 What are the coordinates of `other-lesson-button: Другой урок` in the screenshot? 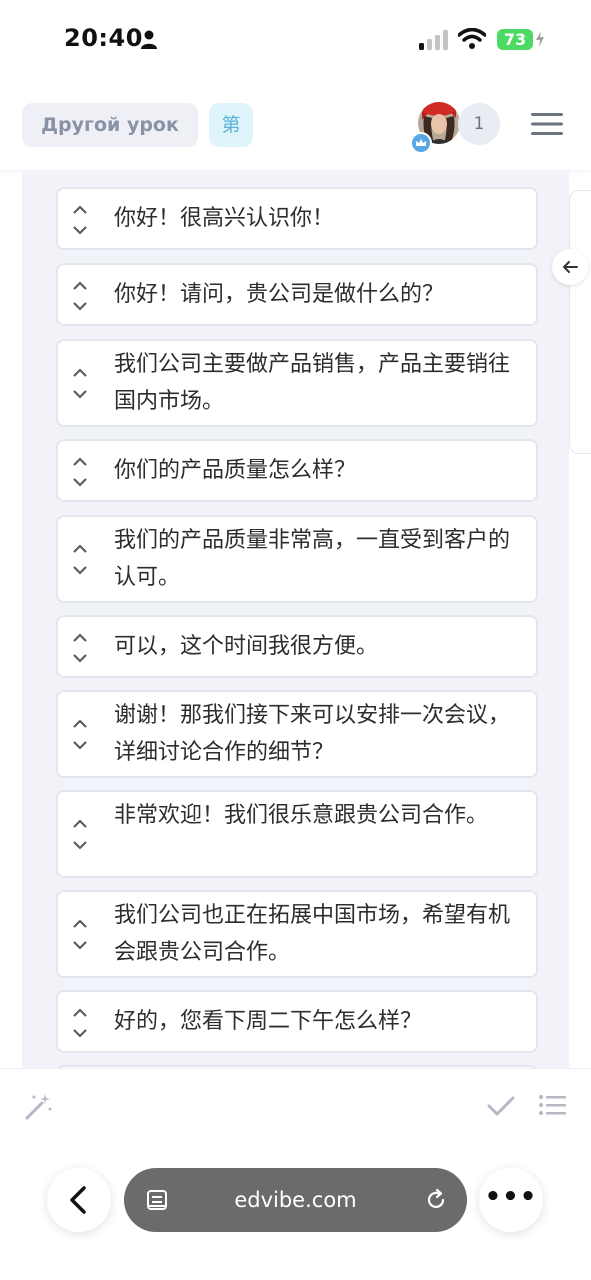 It's located at (110, 125).